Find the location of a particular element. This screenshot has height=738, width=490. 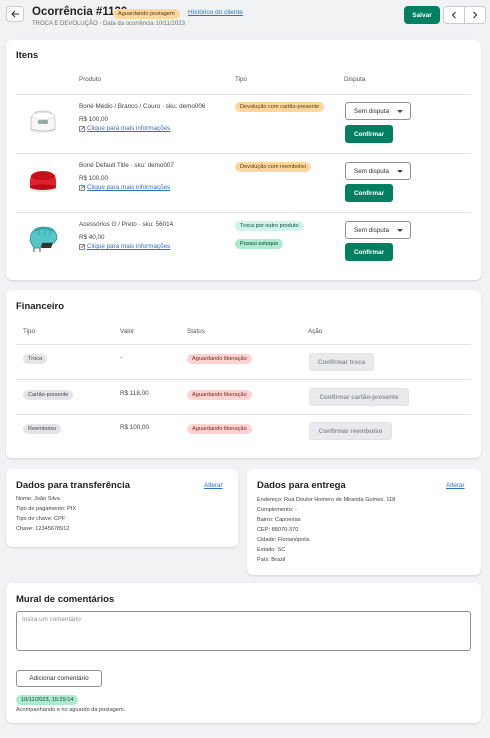

helmet-icon is located at coordinates (43, 239).